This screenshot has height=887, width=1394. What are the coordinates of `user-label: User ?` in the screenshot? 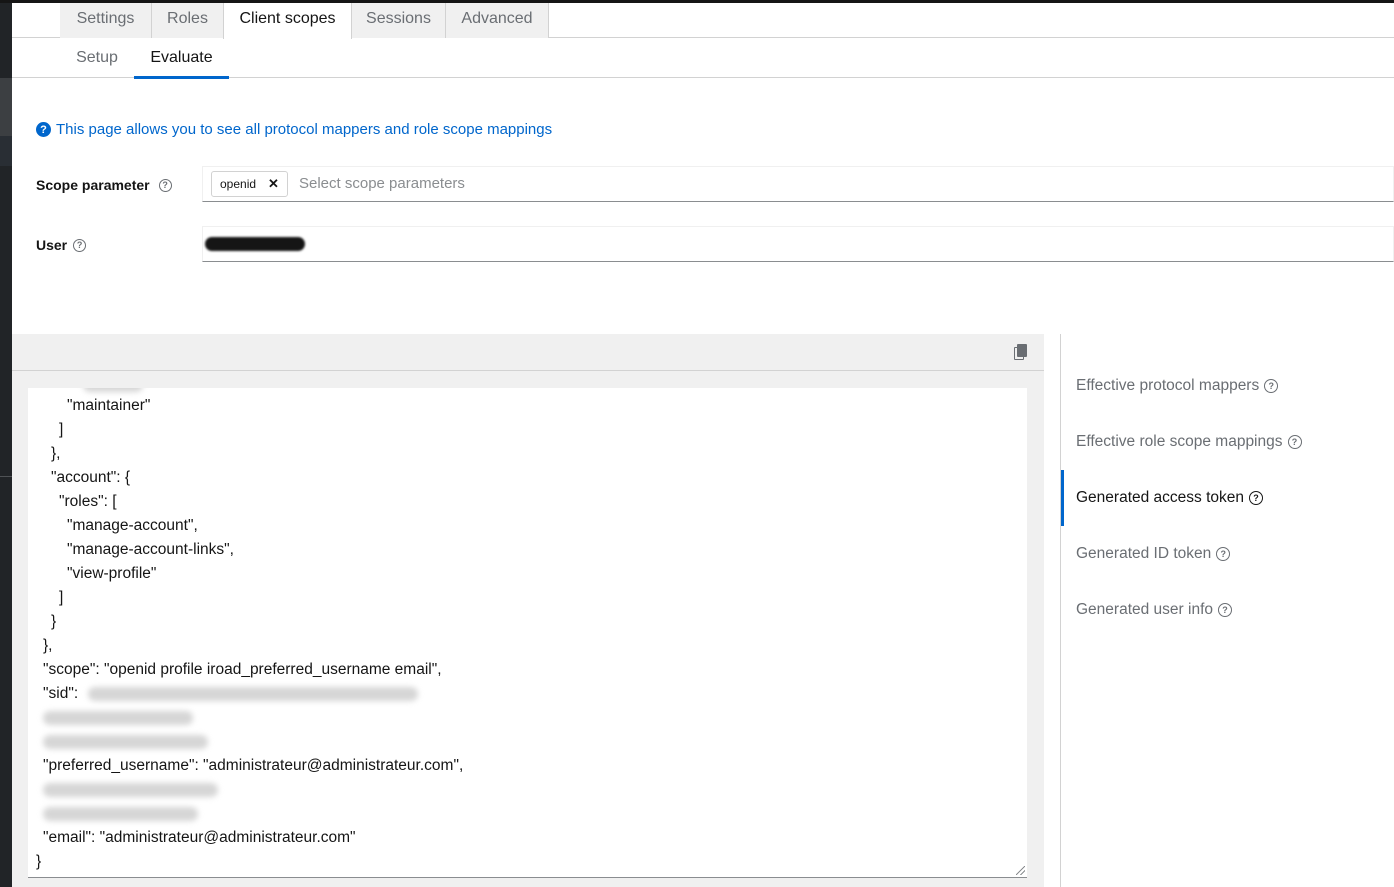 It's located at (61, 245).